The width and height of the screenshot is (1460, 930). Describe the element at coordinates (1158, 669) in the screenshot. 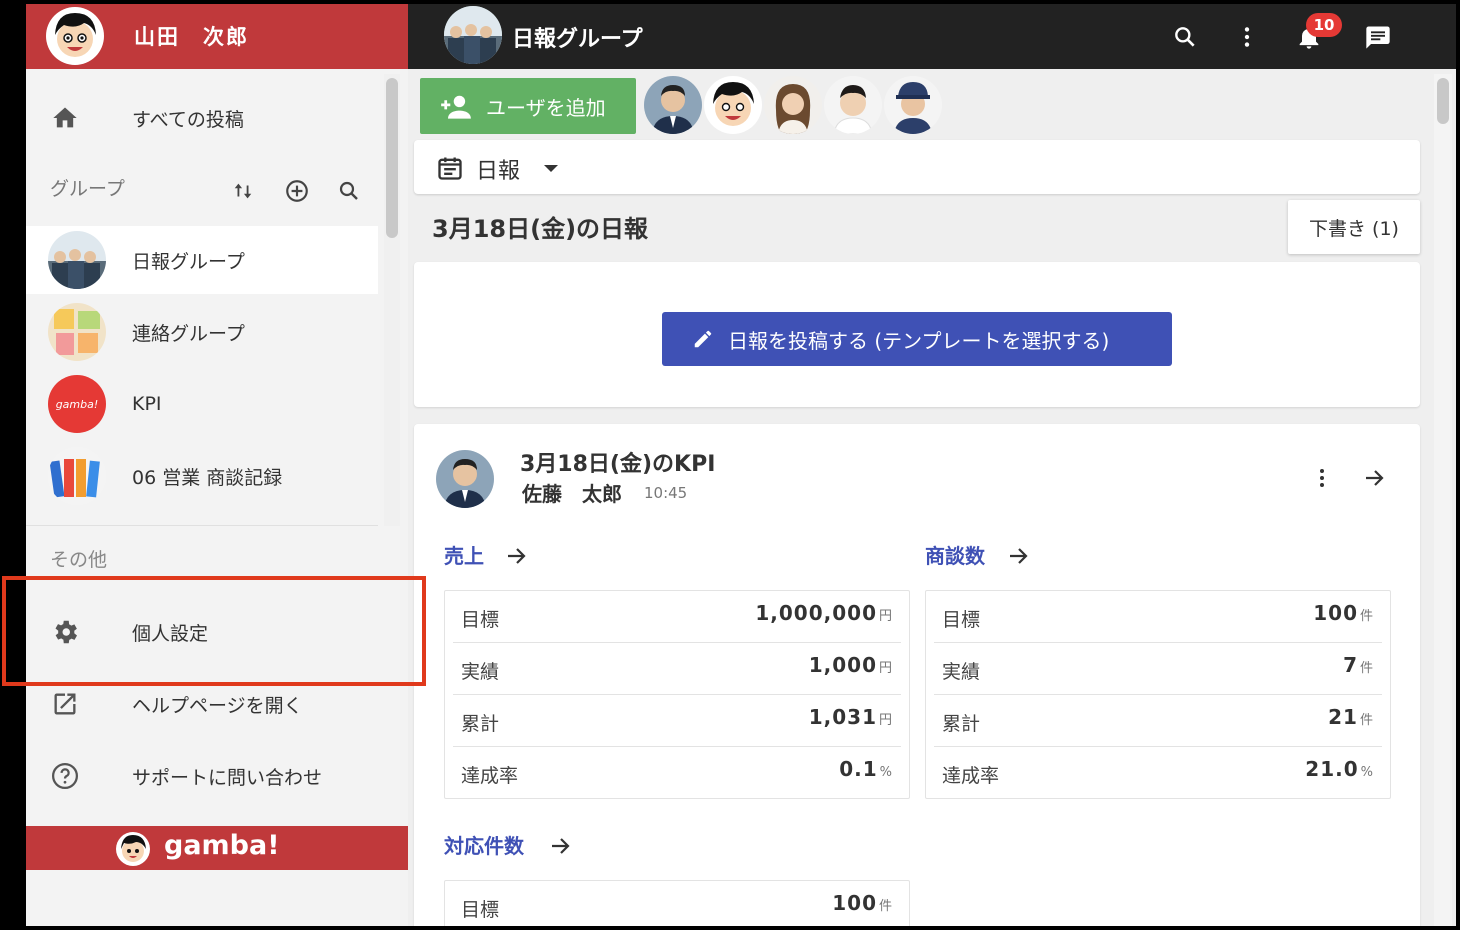

I see `metric-row: 実績 7 件` at that location.